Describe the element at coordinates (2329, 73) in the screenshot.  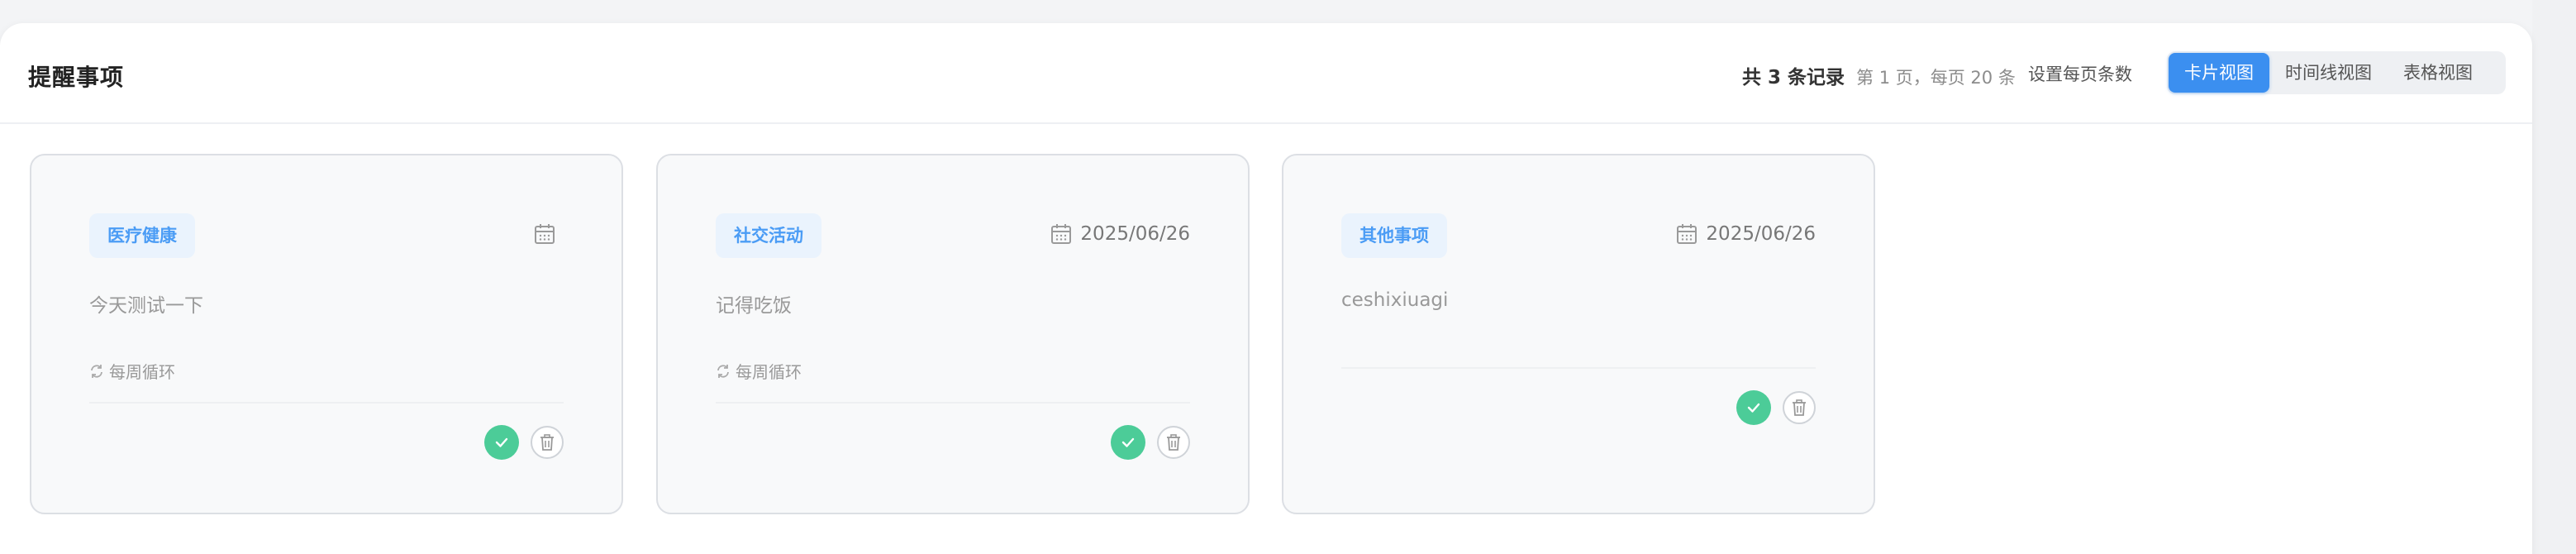
I see `timeline-view-button: 时间线视图` at that location.